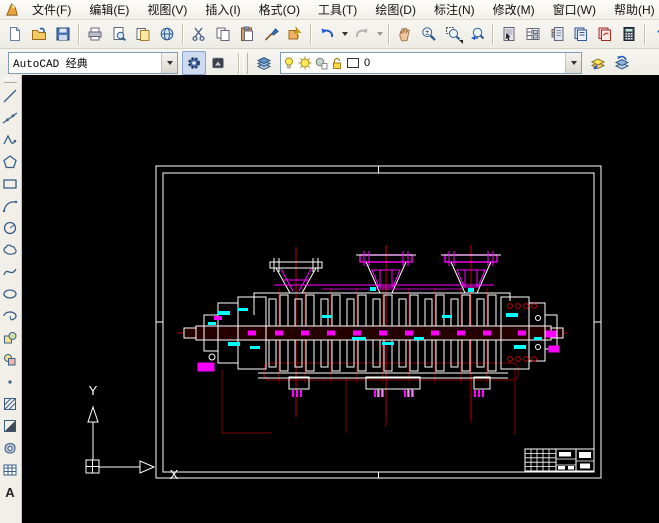  Describe the element at coordinates (533, 34) in the screenshot. I see `designcenter-button` at that location.